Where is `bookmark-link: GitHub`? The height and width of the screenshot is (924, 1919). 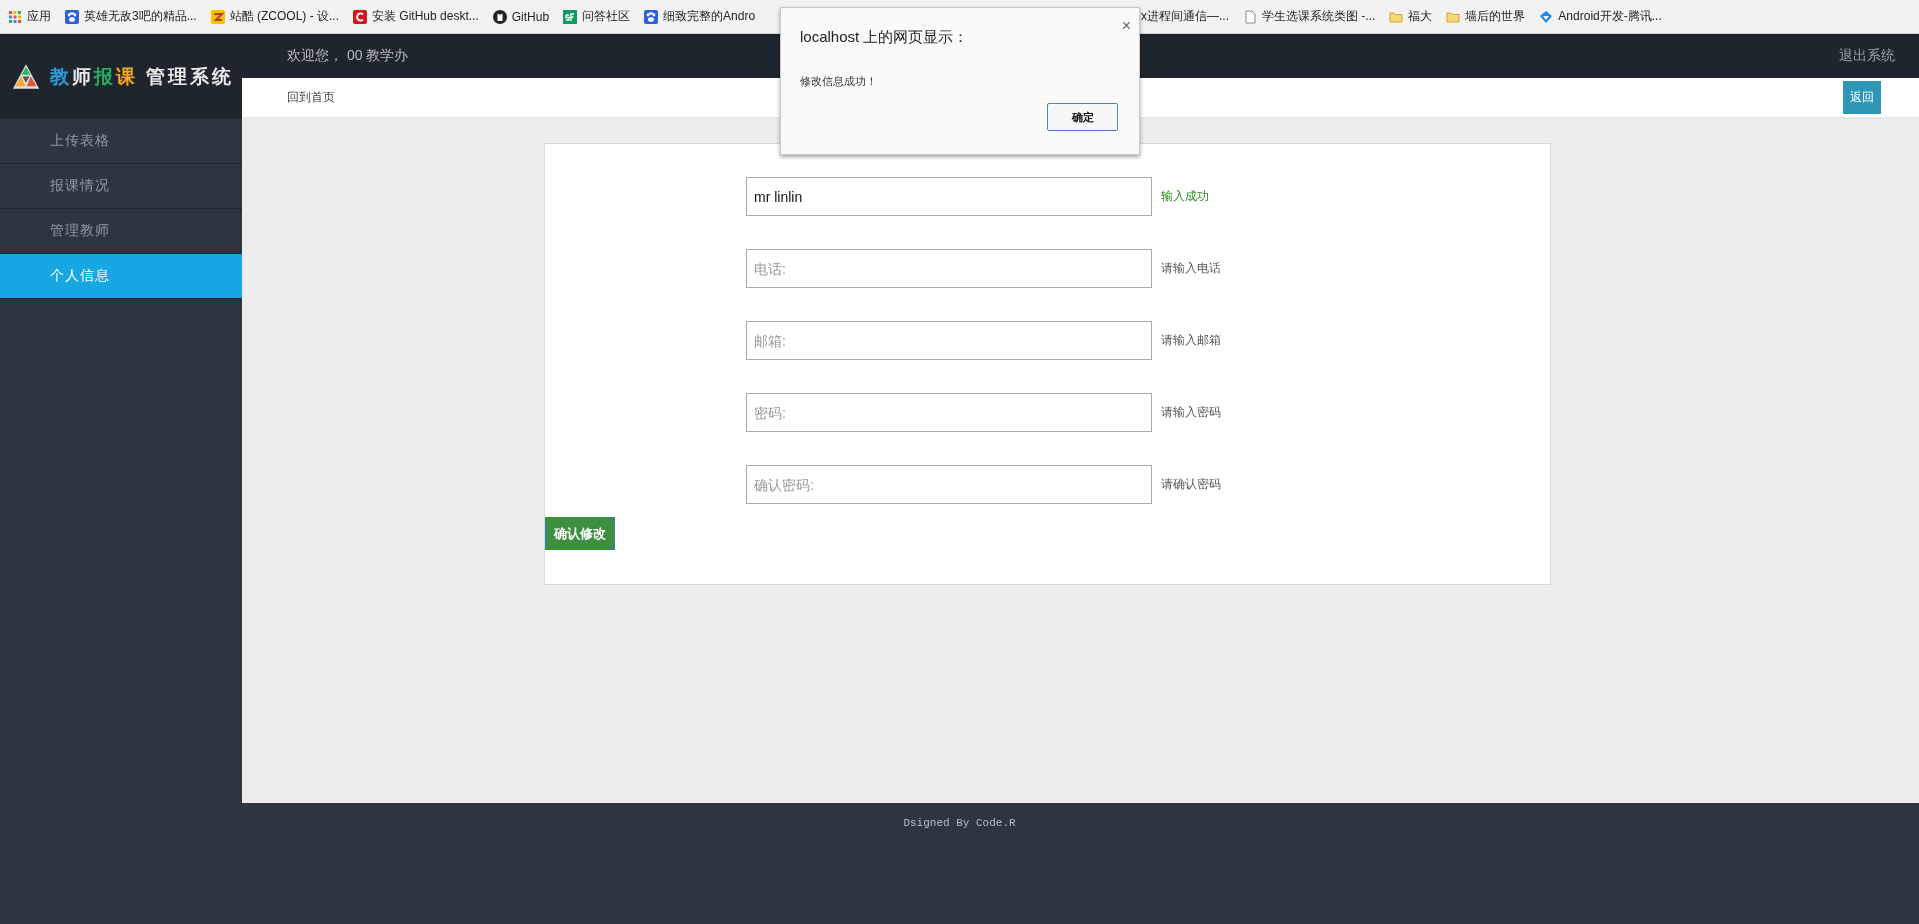 bookmark-link: GitHub is located at coordinates (521, 16).